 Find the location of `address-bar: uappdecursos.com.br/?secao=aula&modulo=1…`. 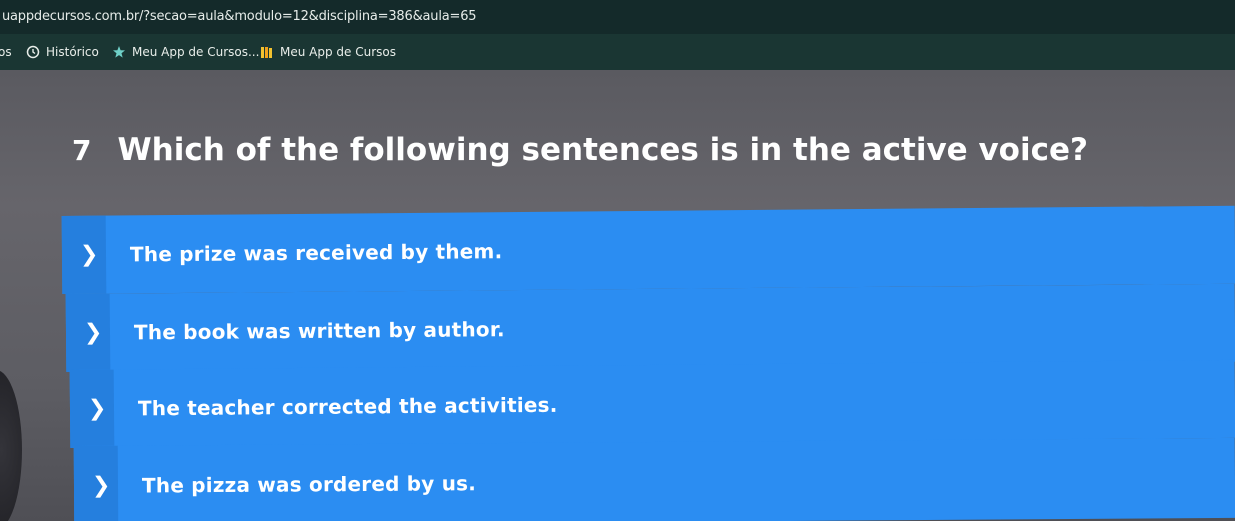

address-bar: uappdecursos.com.br/?secao=aula&modulo=1… is located at coordinates (617, 17).